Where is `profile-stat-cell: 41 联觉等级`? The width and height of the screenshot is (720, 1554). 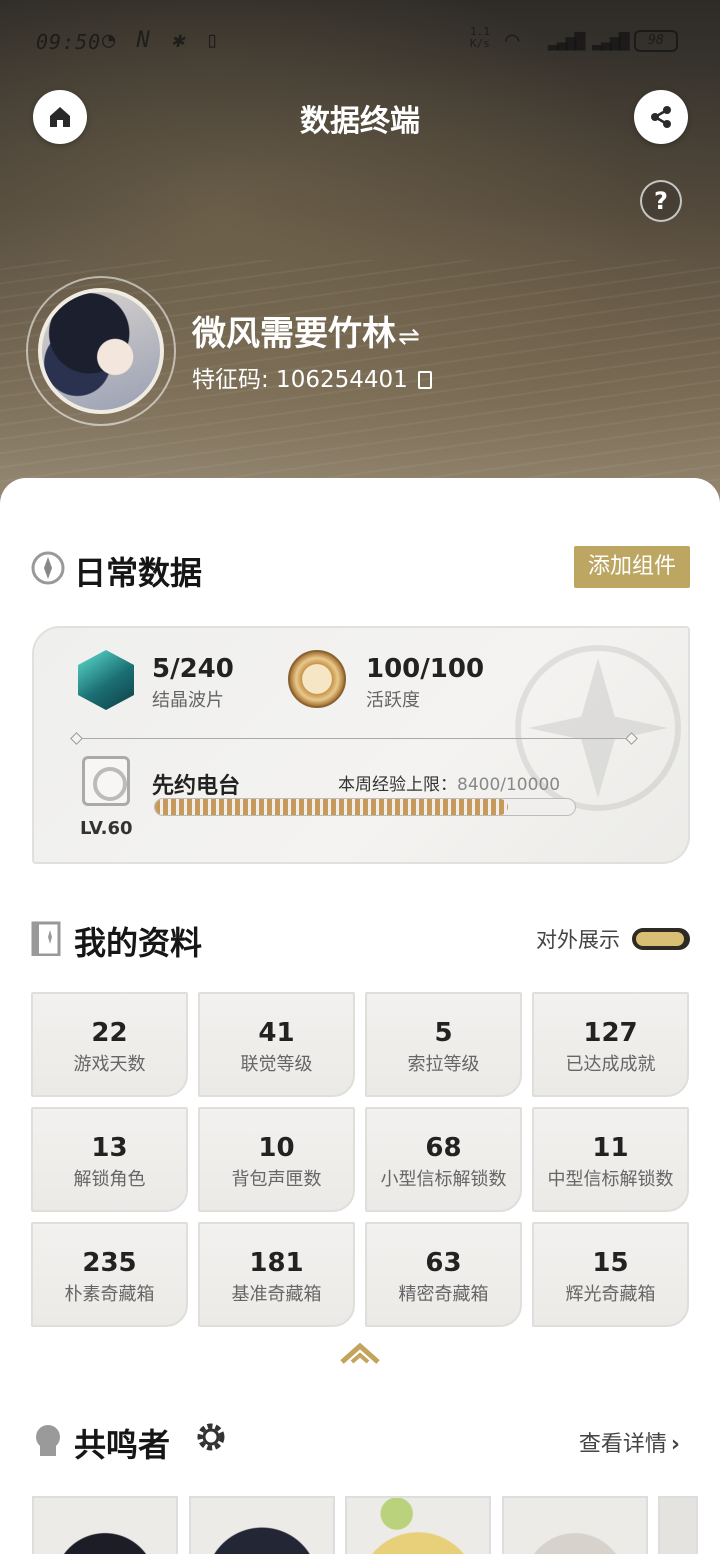
profile-stat-cell: 41 联觉等级 is located at coordinates (276, 1044).